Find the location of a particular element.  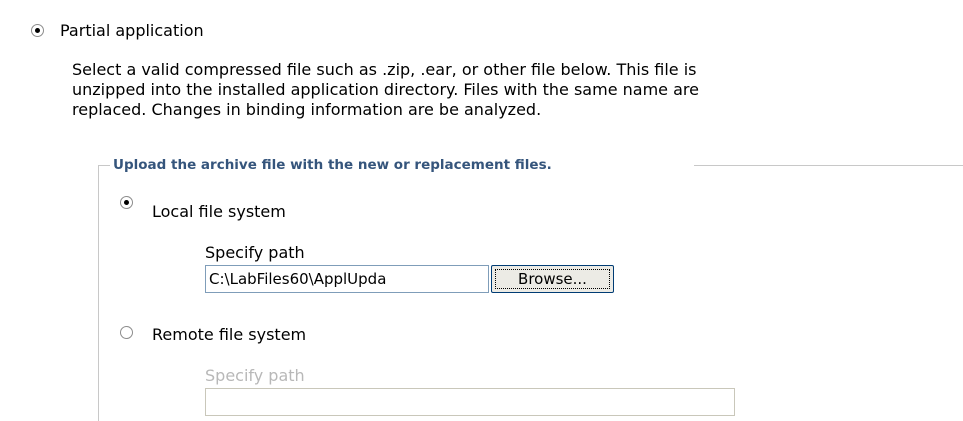

remote-file-system-radio is located at coordinates (126, 332).